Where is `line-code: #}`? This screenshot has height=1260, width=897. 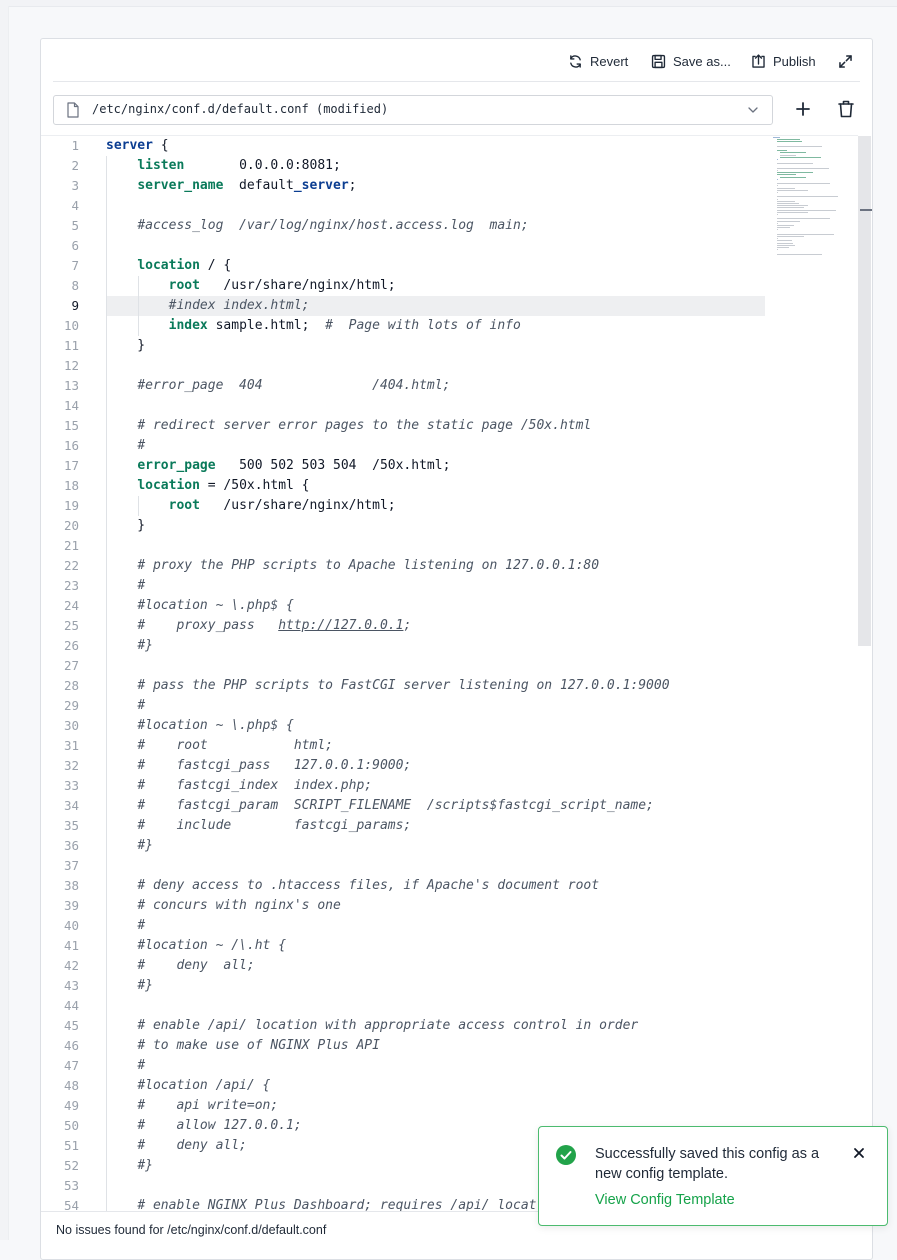 line-code: #} is located at coordinates (145, 985).